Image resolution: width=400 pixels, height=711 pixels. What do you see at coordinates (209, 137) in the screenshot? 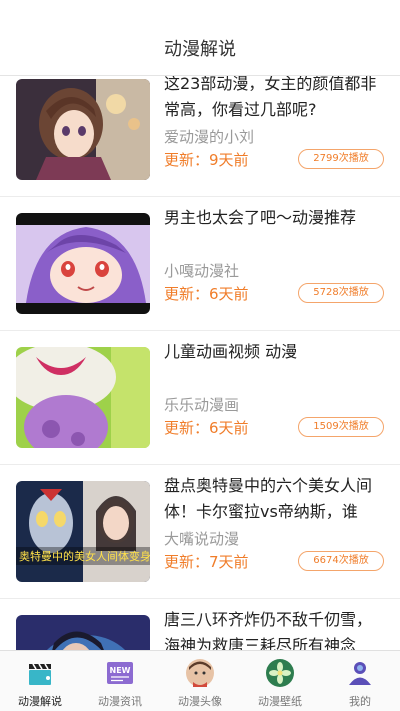
I see `video-author: 爱动漫的小刘` at bounding box center [209, 137].